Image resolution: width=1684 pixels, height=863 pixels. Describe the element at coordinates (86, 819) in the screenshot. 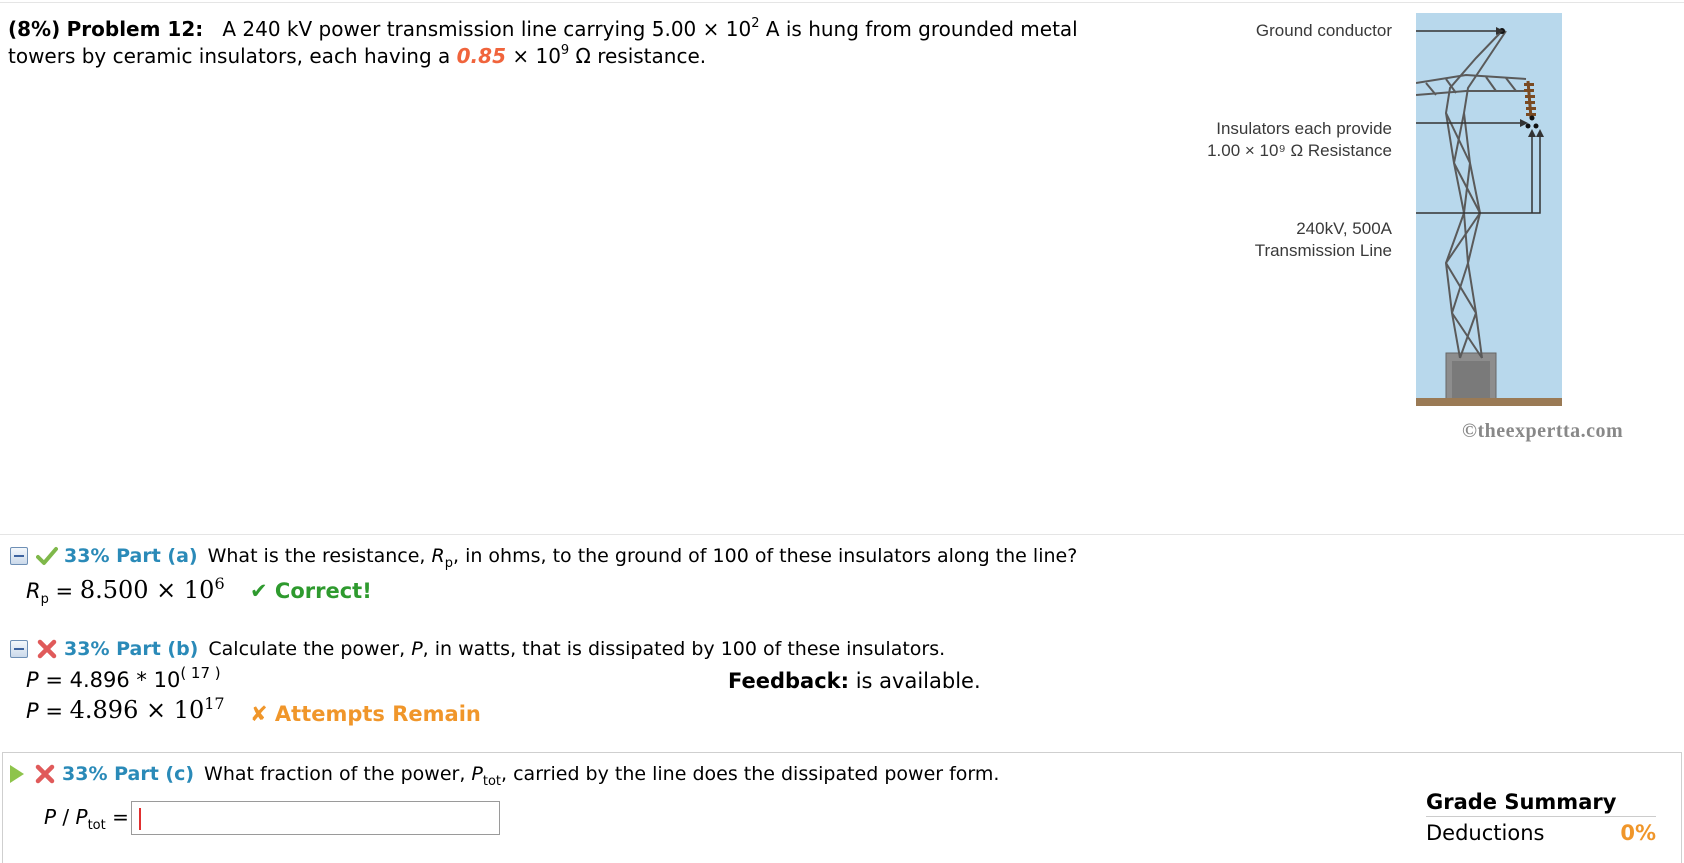

I see `part-c-input-label: P / Ptot =` at that location.